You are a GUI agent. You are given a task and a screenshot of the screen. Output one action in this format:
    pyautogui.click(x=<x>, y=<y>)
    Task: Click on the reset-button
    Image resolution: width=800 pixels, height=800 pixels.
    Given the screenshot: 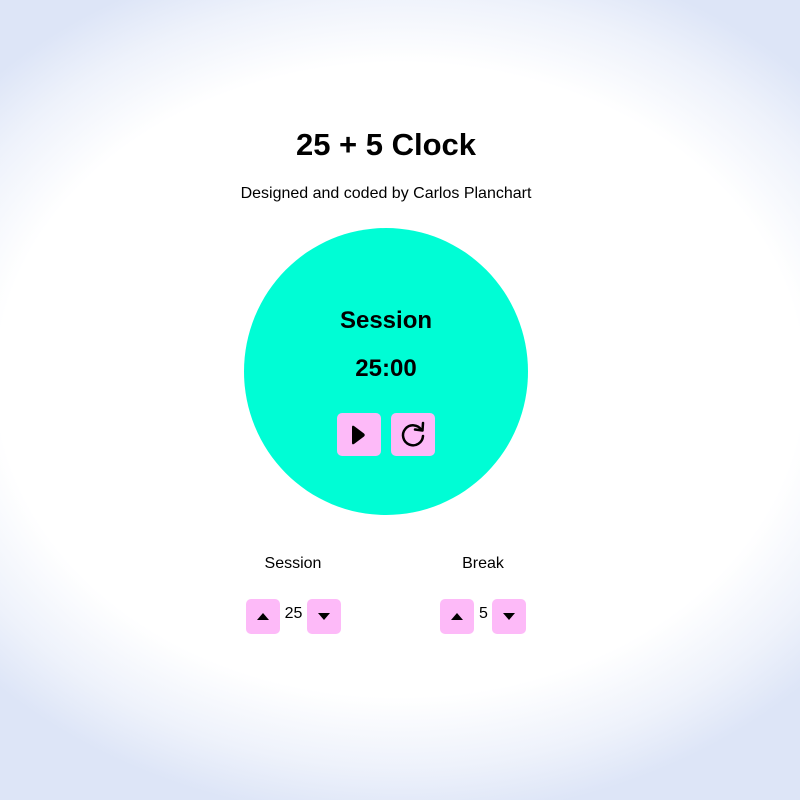 What is the action you would take?
    pyautogui.click(x=413, y=434)
    